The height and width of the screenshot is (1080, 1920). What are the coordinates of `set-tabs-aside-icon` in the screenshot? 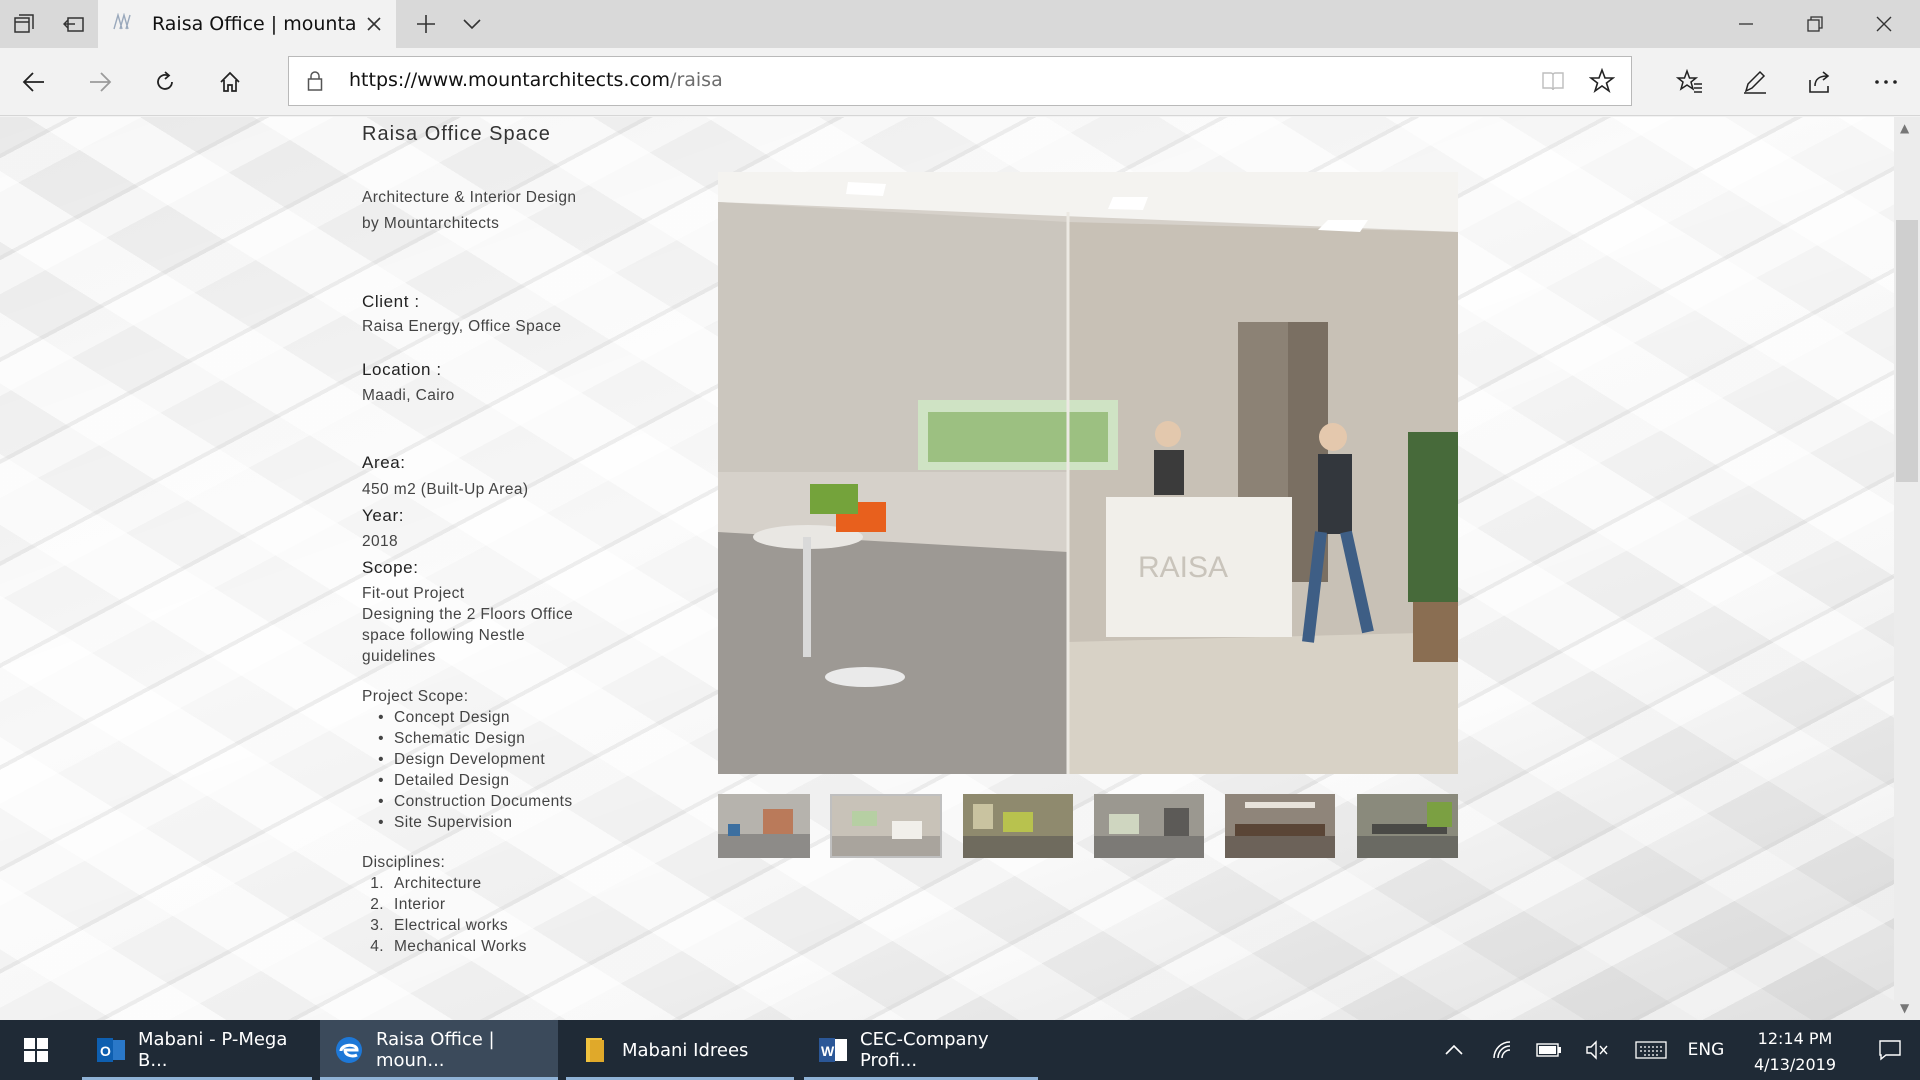 It's located at (74, 24).